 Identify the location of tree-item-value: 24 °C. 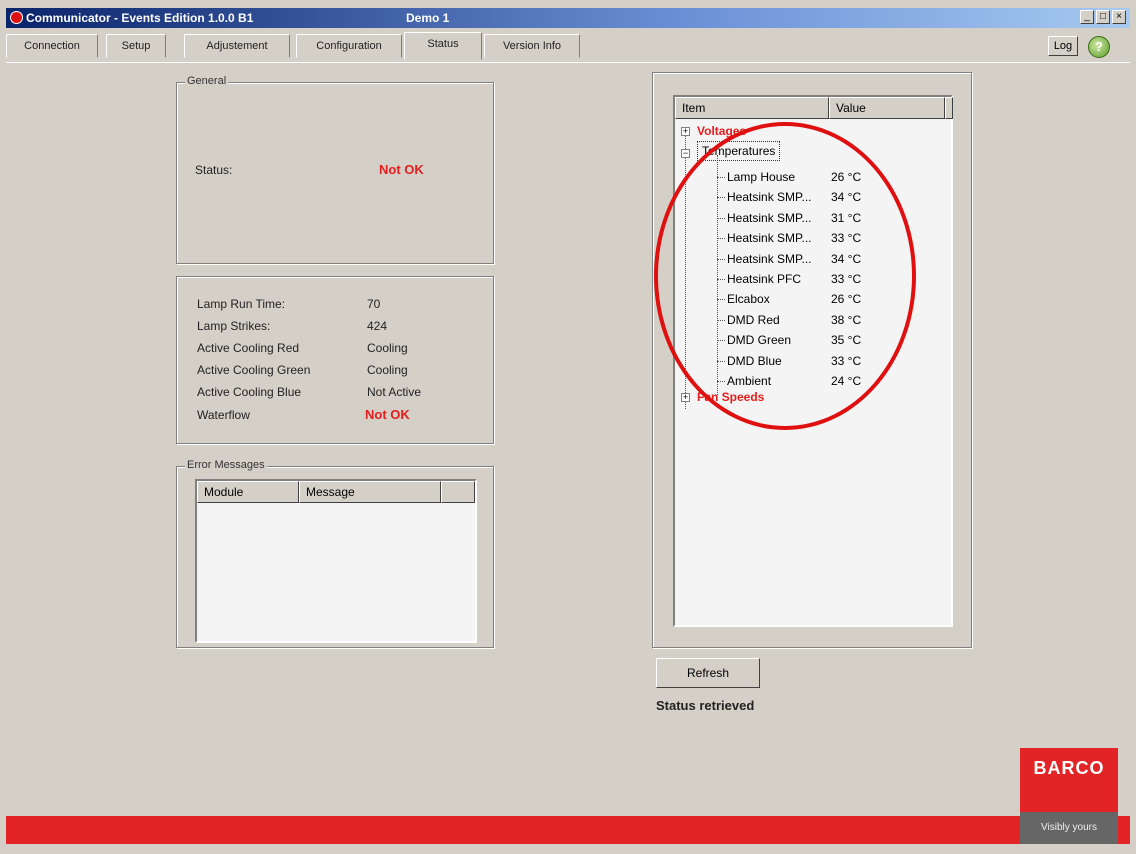
(846, 381).